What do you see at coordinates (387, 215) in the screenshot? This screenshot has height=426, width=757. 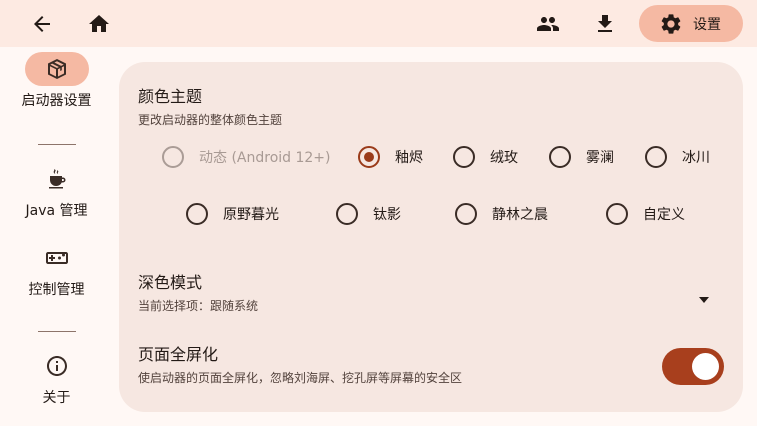 I see `theme-option-label: 钛影` at bounding box center [387, 215].